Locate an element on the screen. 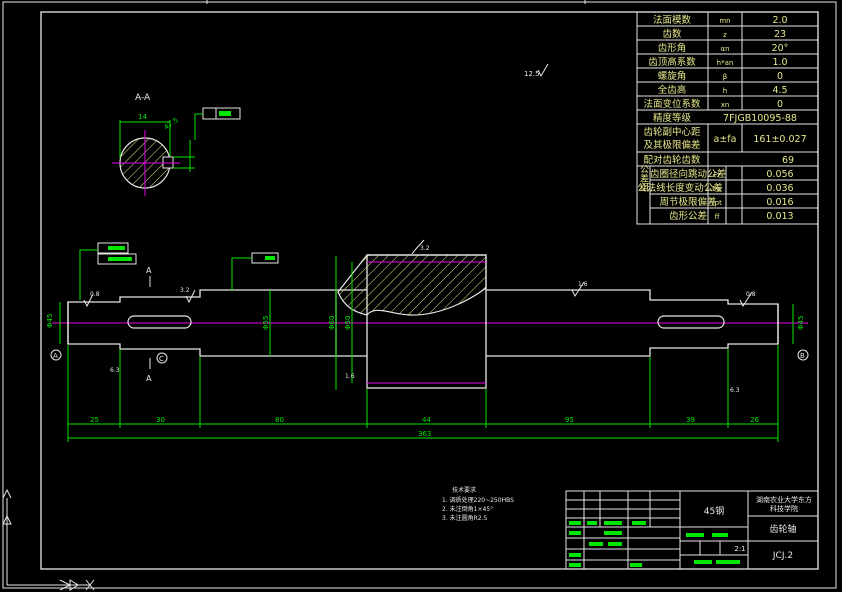 The image size is (842, 592). table-row-sym: h*an is located at coordinates (725, 63).